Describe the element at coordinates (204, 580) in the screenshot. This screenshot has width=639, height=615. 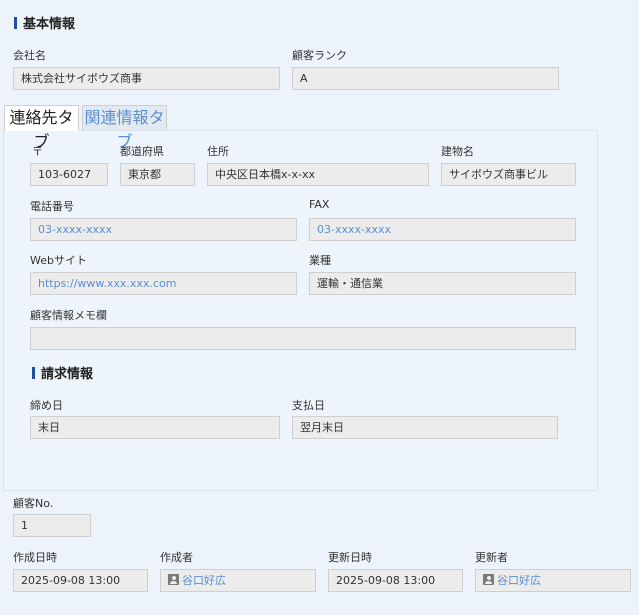
I see `creator-link: 谷口好広` at that location.